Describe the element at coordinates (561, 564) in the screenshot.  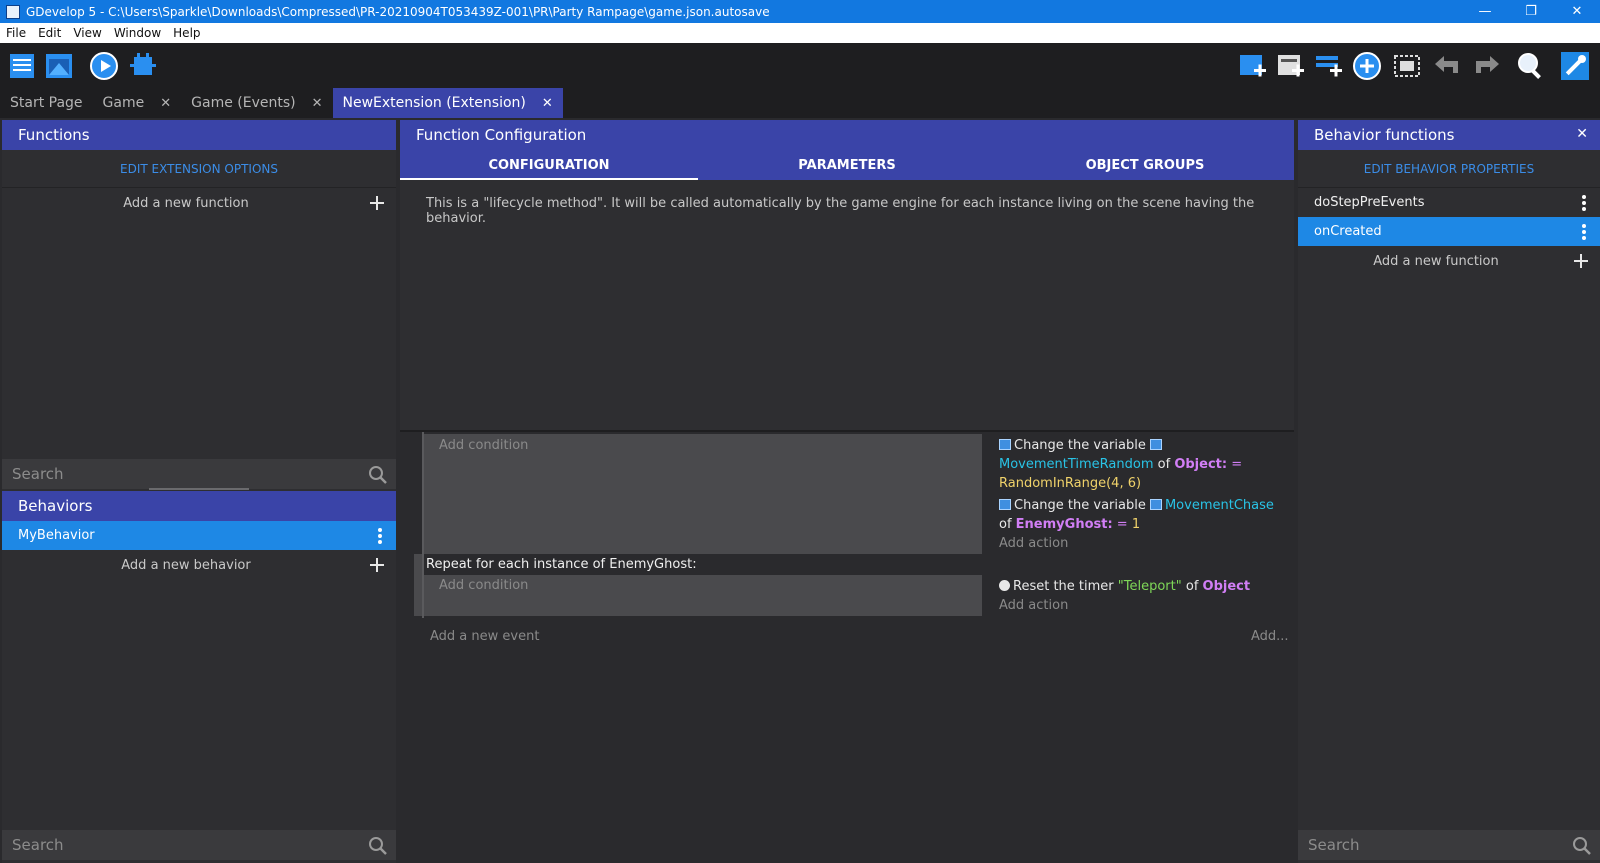
I see `repeat-event-header: Repeat for each instance of EnemyGhost:` at that location.